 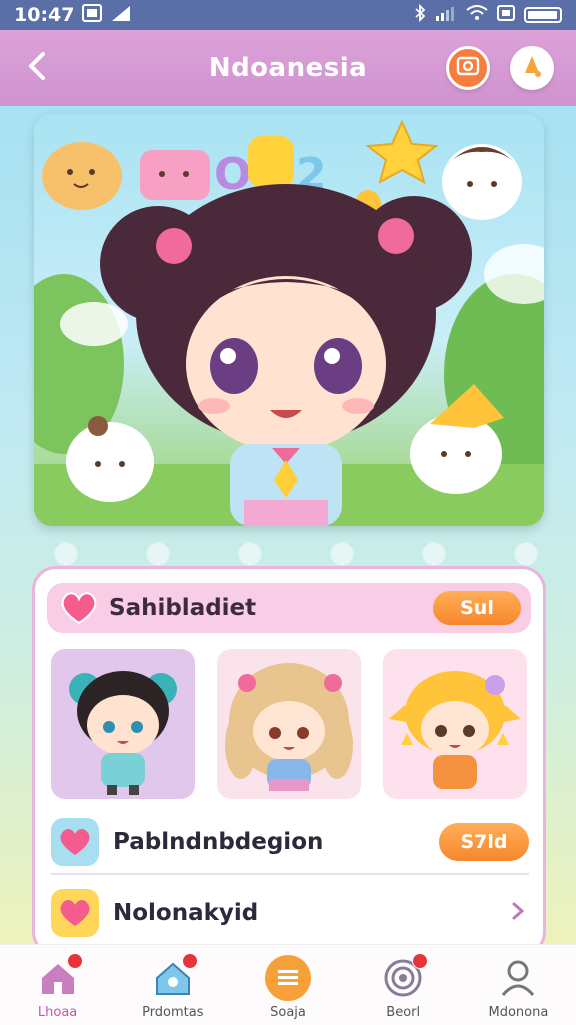 I want to click on cell-signal-icon, so click(x=446, y=15).